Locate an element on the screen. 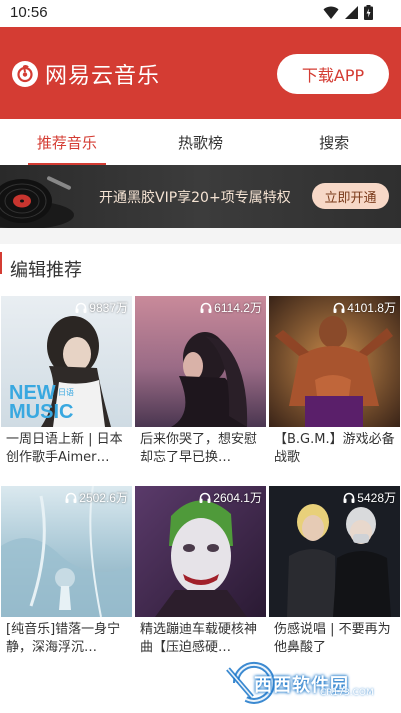 The width and height of the screenshot is (401, 713). app-name: 网易云音乐 is located at coordinates (103, 76).